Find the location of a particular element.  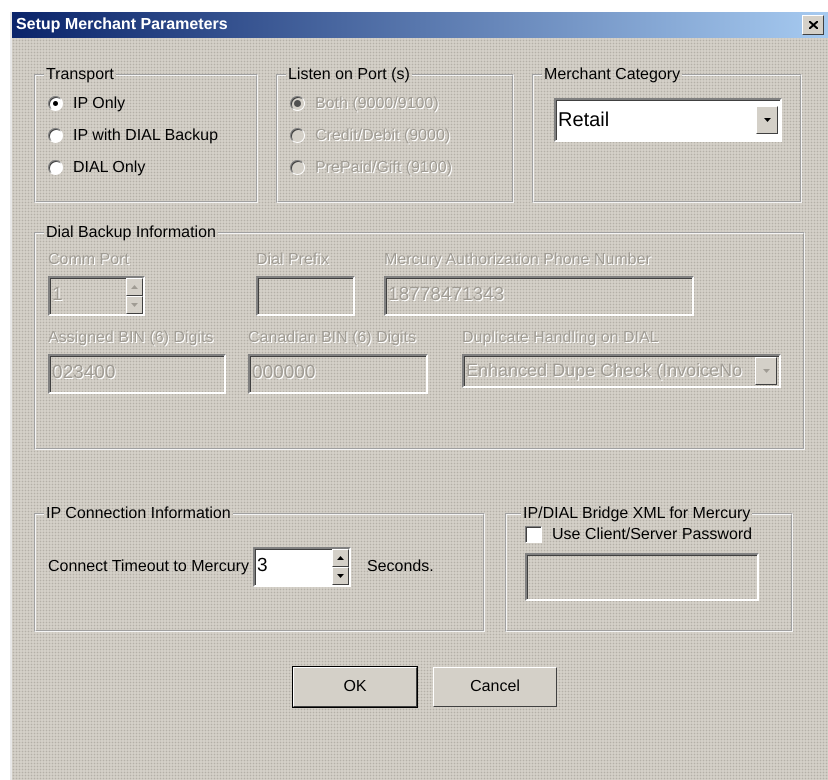

field-label: Duplicate Handling on DIAL is located at coordinates (561, 338).